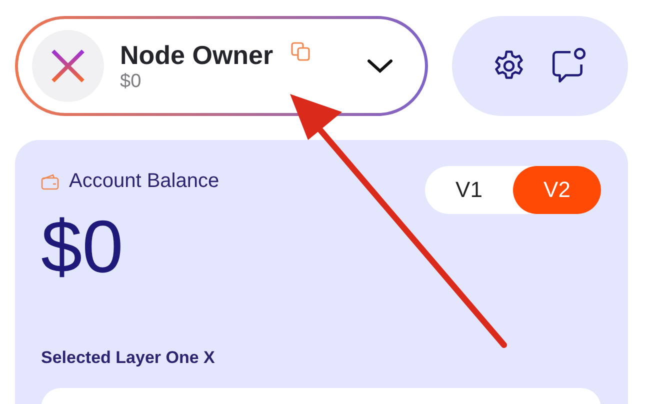 The image size is (648, 404). What do you see at coordinates (50, 182) in the screenshot?
I see `wallet-icon` at bounding box center [50, 182].